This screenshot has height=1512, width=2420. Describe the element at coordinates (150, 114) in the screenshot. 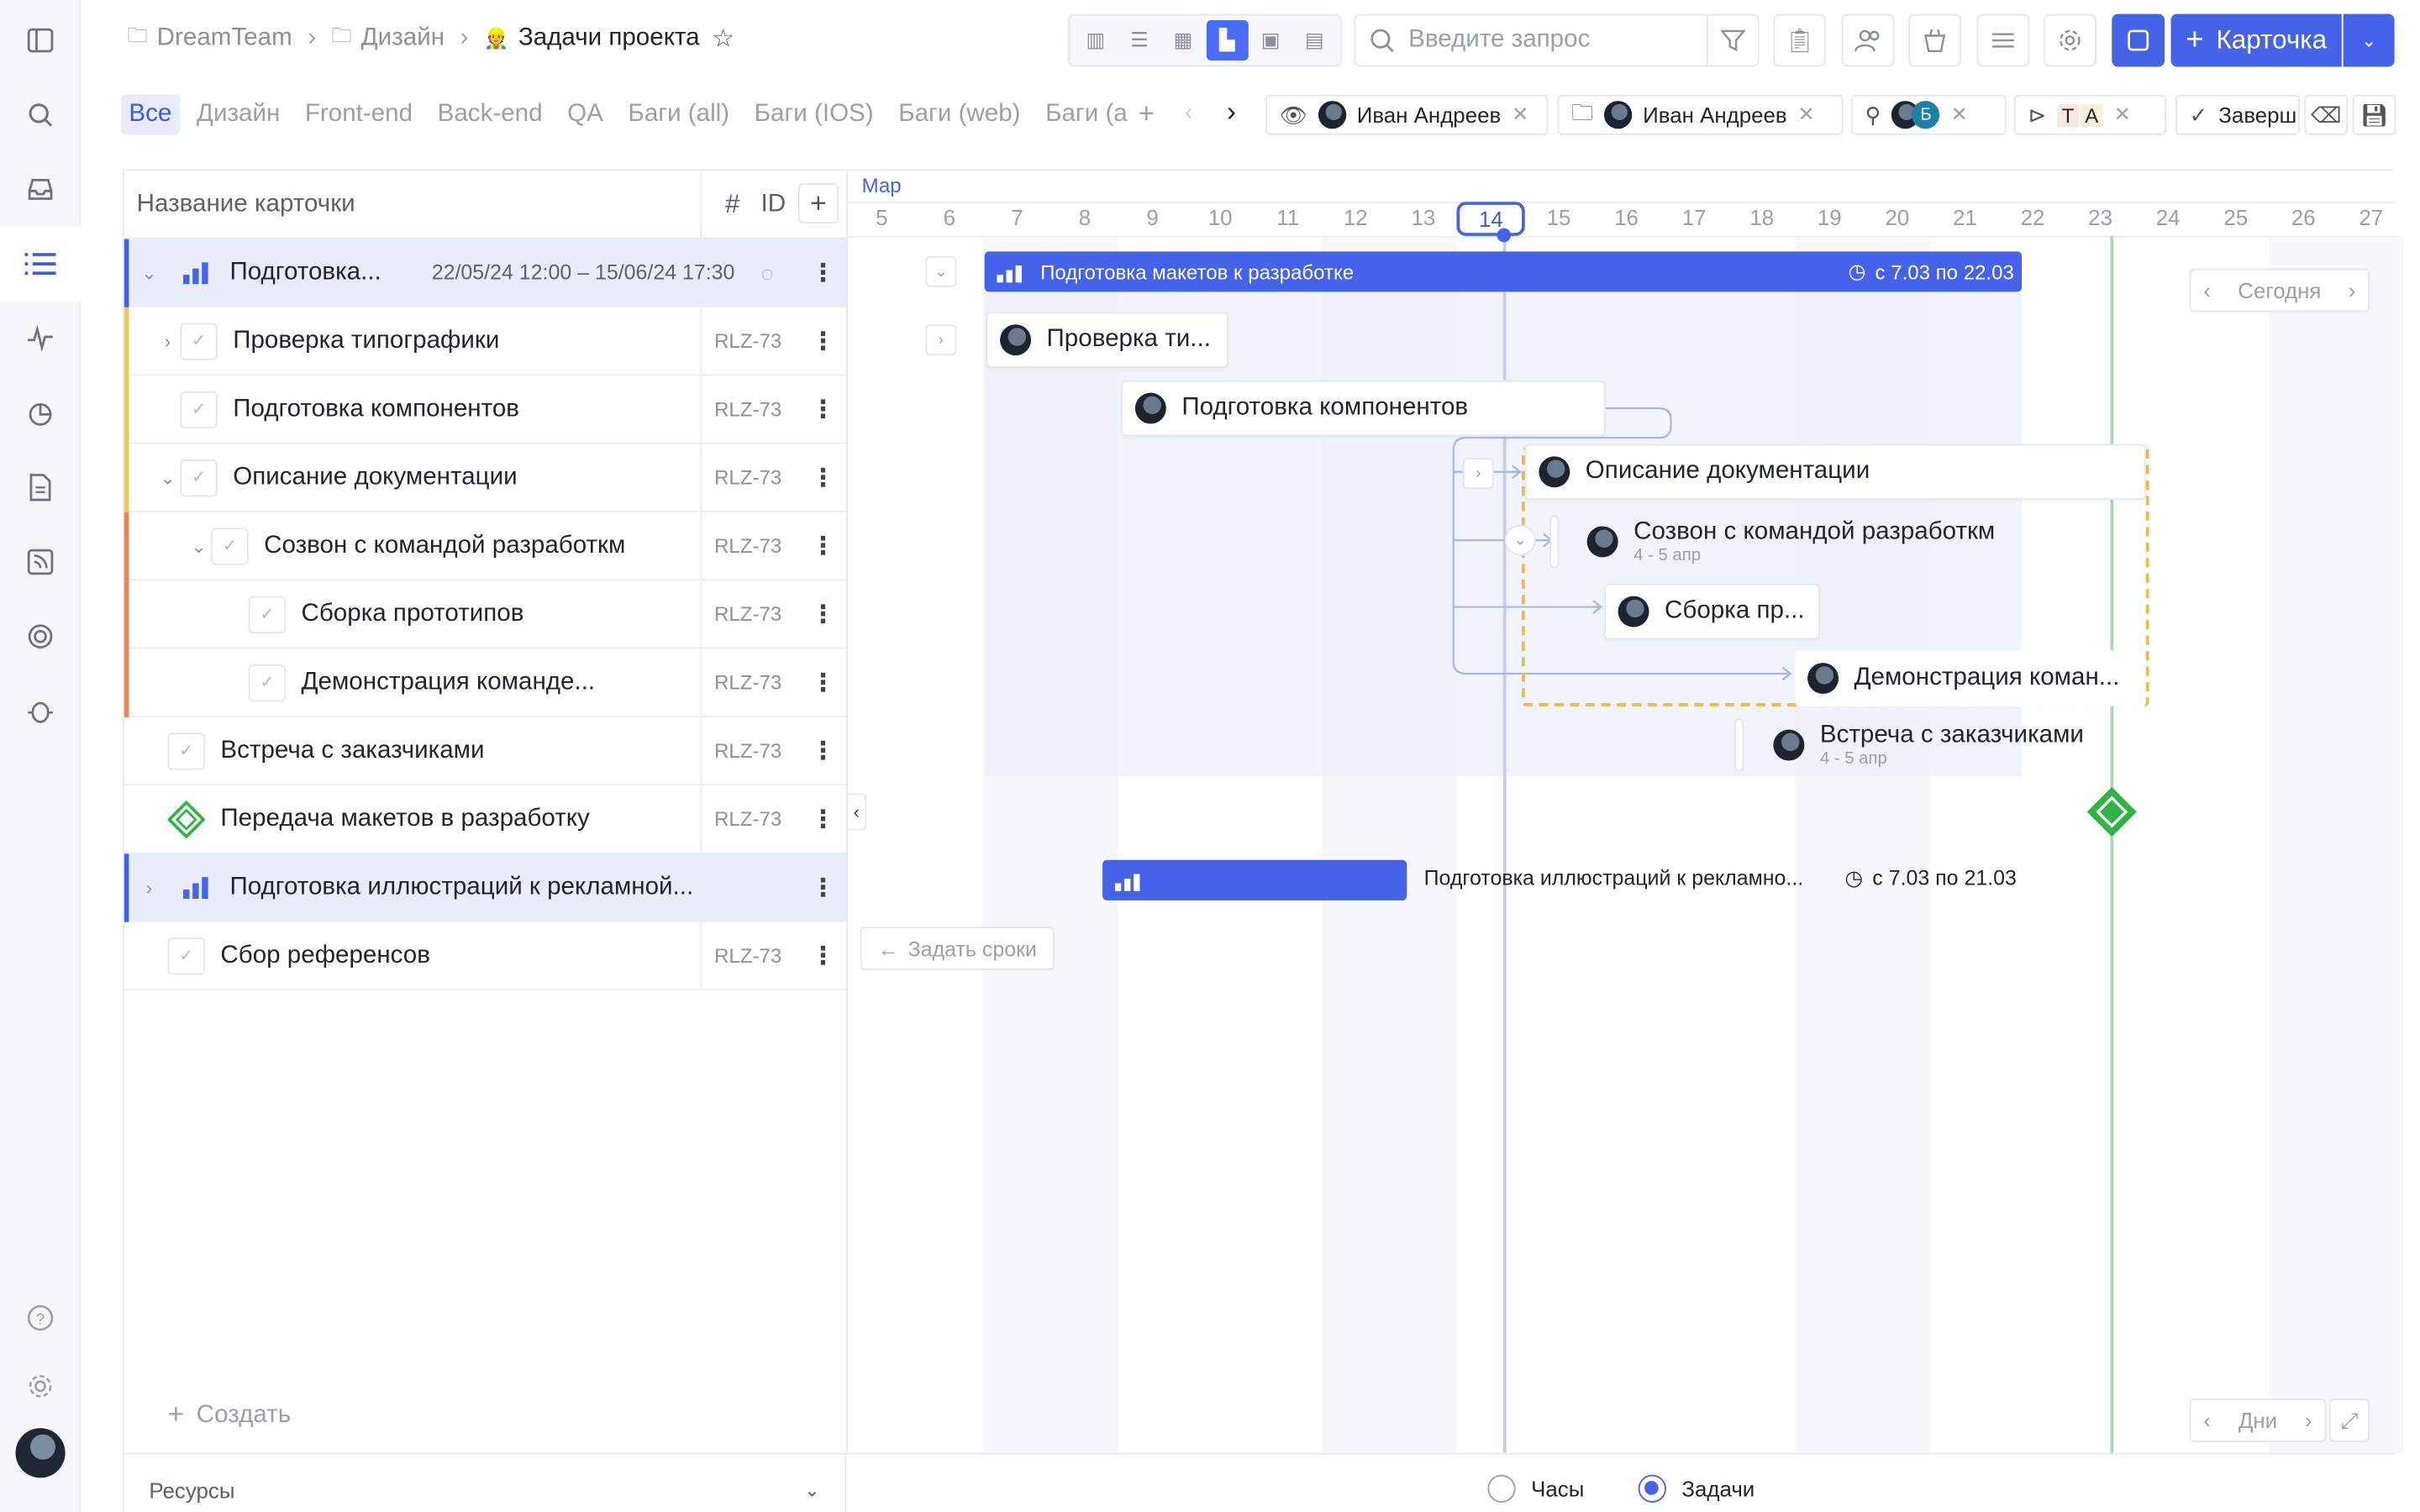

I see `tab-all: Все` at that location.